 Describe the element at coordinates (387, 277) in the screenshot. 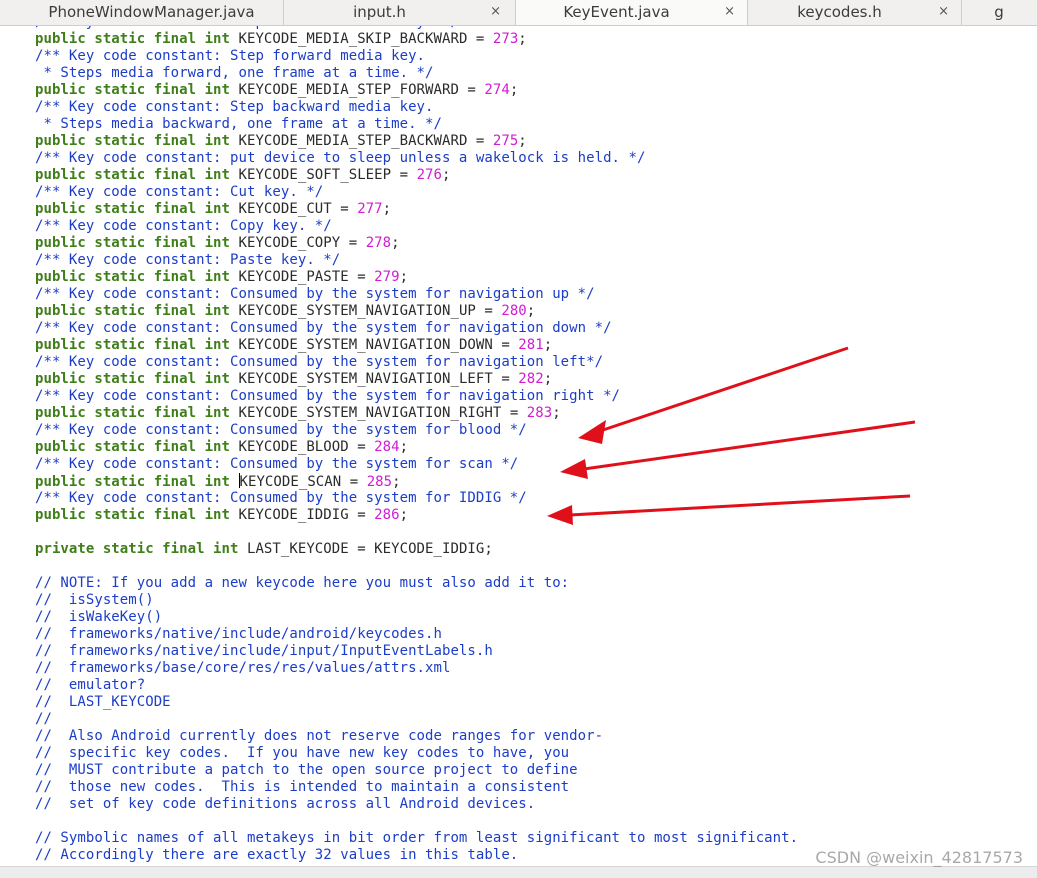

I see `number-literal: 279` at that location.